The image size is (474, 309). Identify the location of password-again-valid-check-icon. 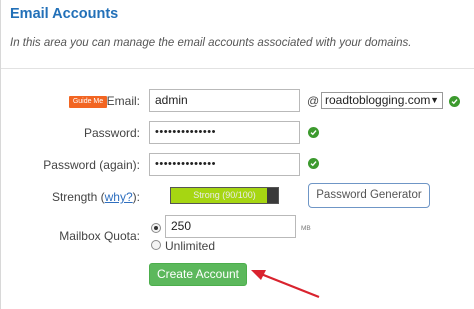
(313, 163).